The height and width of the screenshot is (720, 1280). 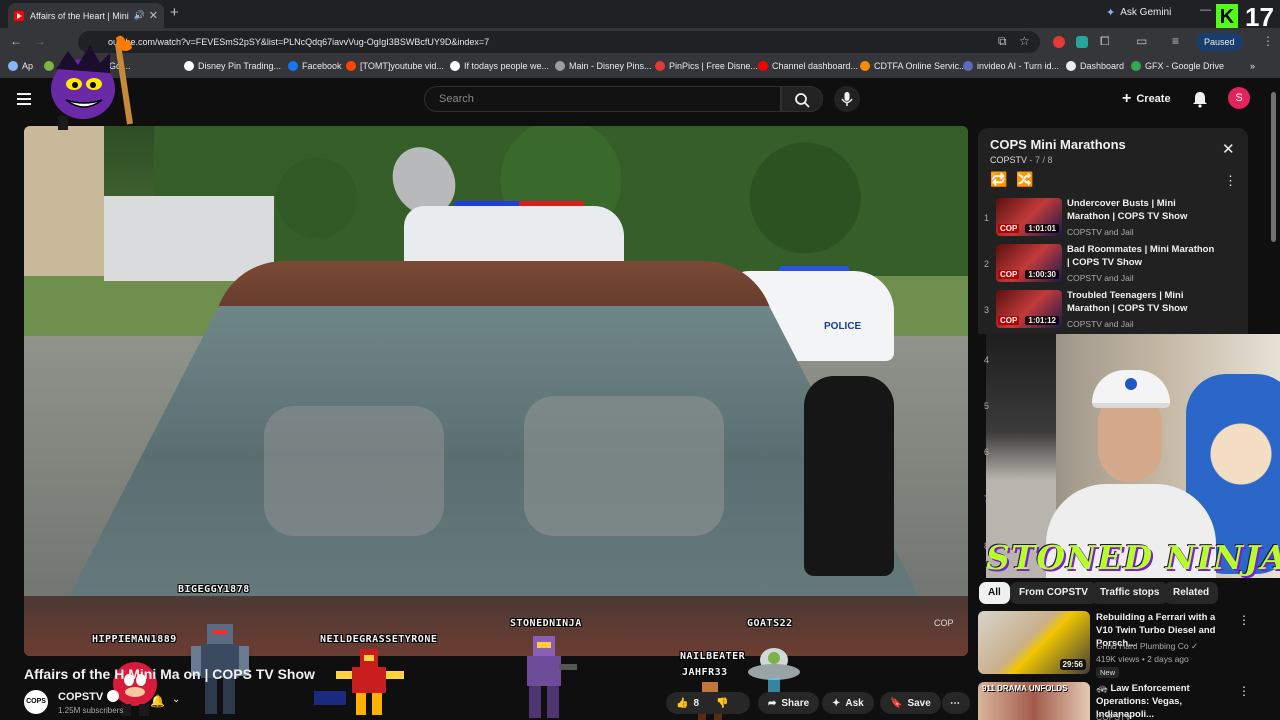 What do you see at coordinates (722, 703) in the screenshot?
I see `thumbs-down-icon: 👎` at bounding box center [722, 703].